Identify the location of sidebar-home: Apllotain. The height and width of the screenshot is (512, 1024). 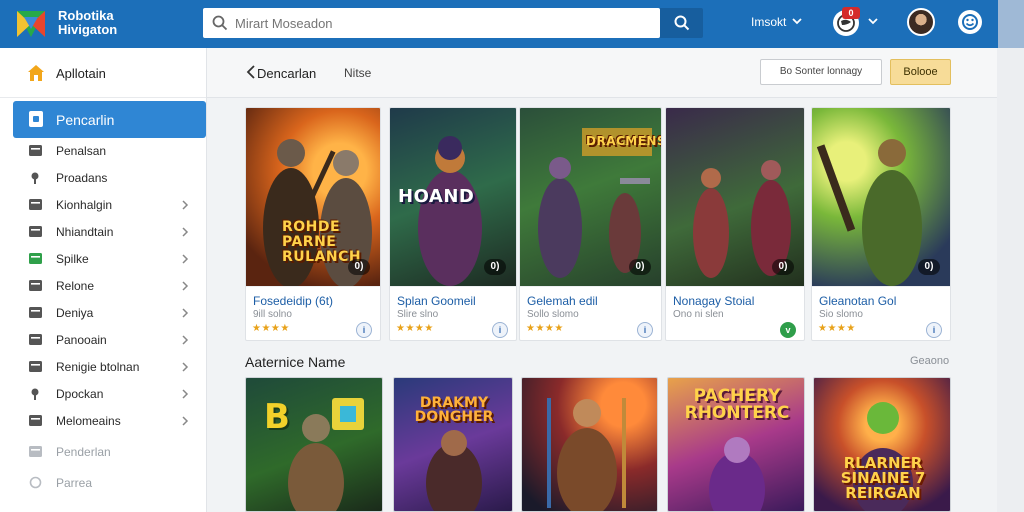
(103, 73).